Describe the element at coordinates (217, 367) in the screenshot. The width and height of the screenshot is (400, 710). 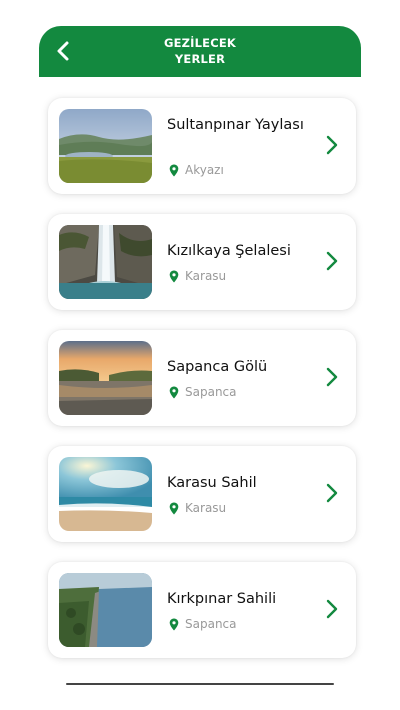
I see `place-title: Sapanca Gölü` at that location.